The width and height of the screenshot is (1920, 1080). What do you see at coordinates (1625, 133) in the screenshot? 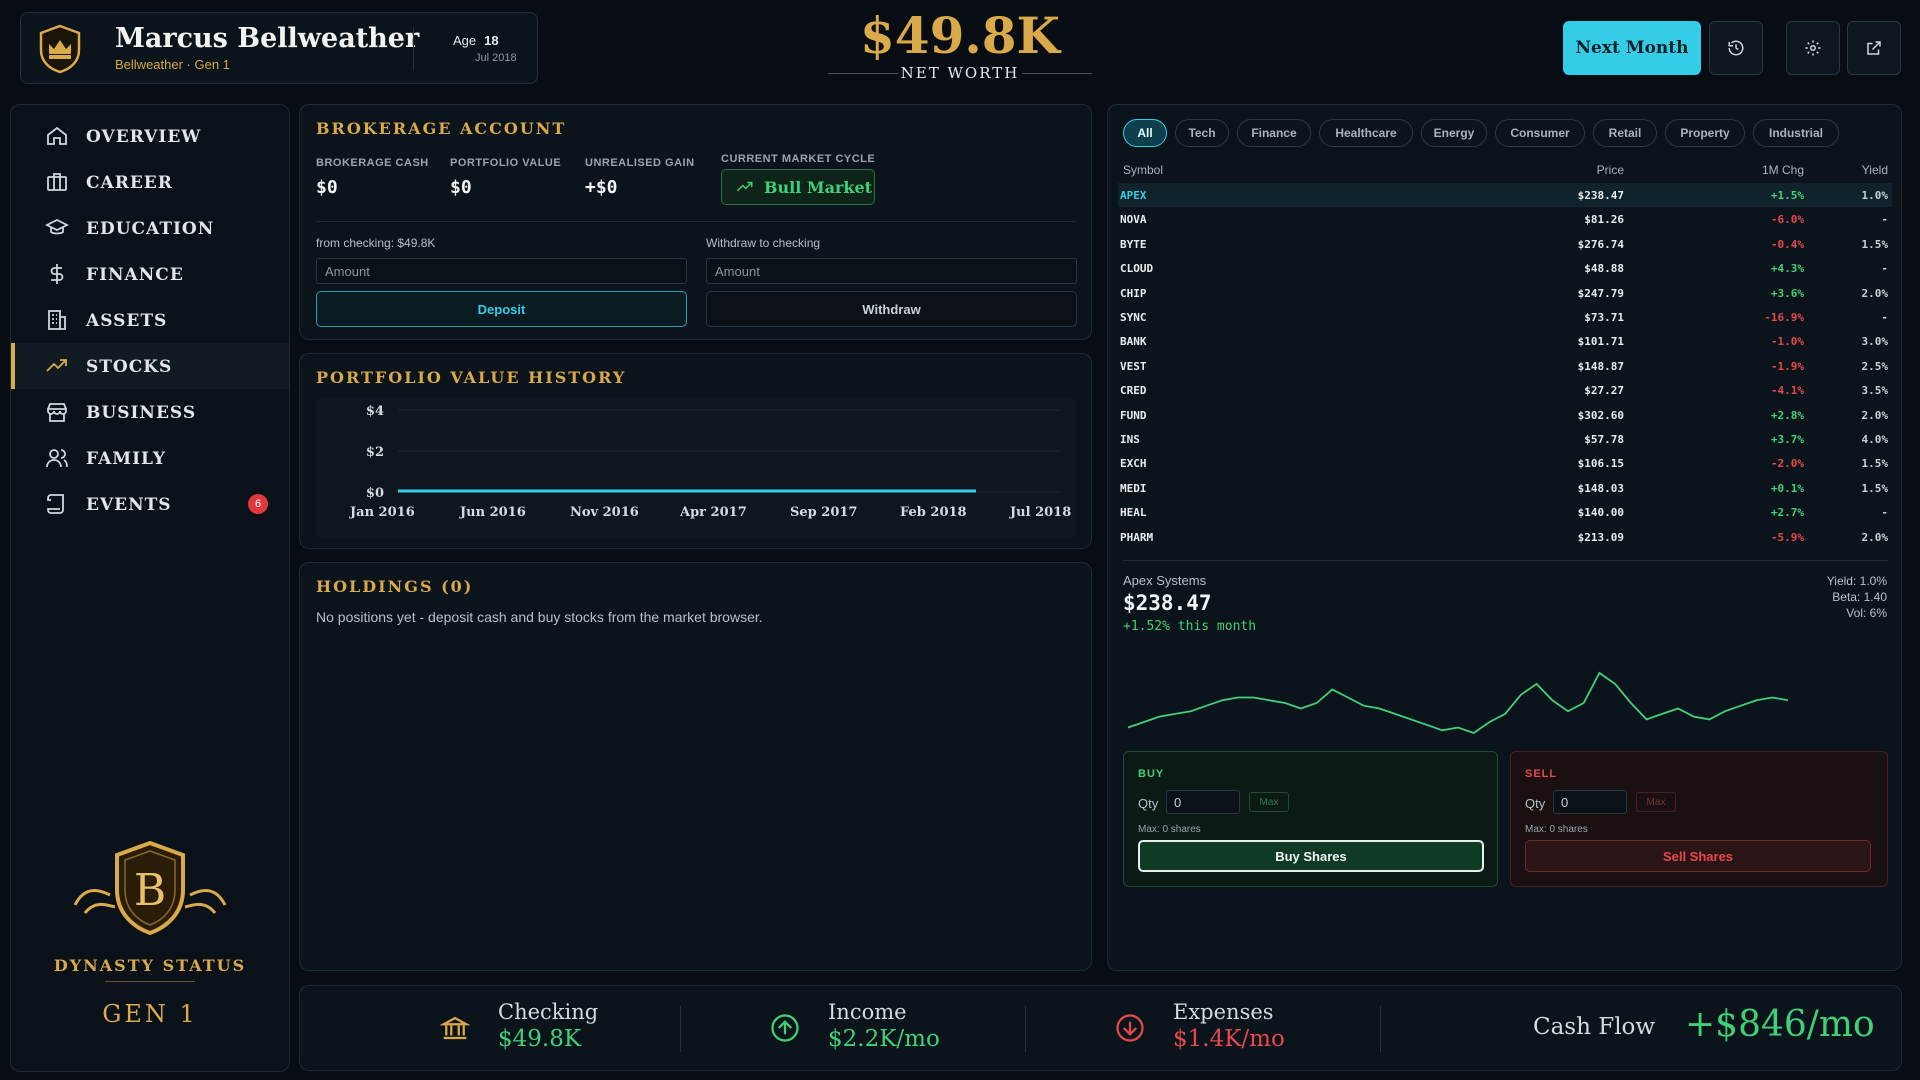
I see `filter-retail: Retail` at bounding box center [1625, 133].